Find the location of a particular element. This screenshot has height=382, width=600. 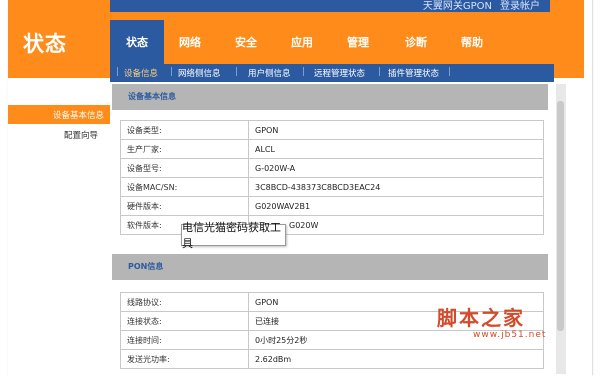

pon-info-heading: PON信息 is located at coordinates (146, 266).